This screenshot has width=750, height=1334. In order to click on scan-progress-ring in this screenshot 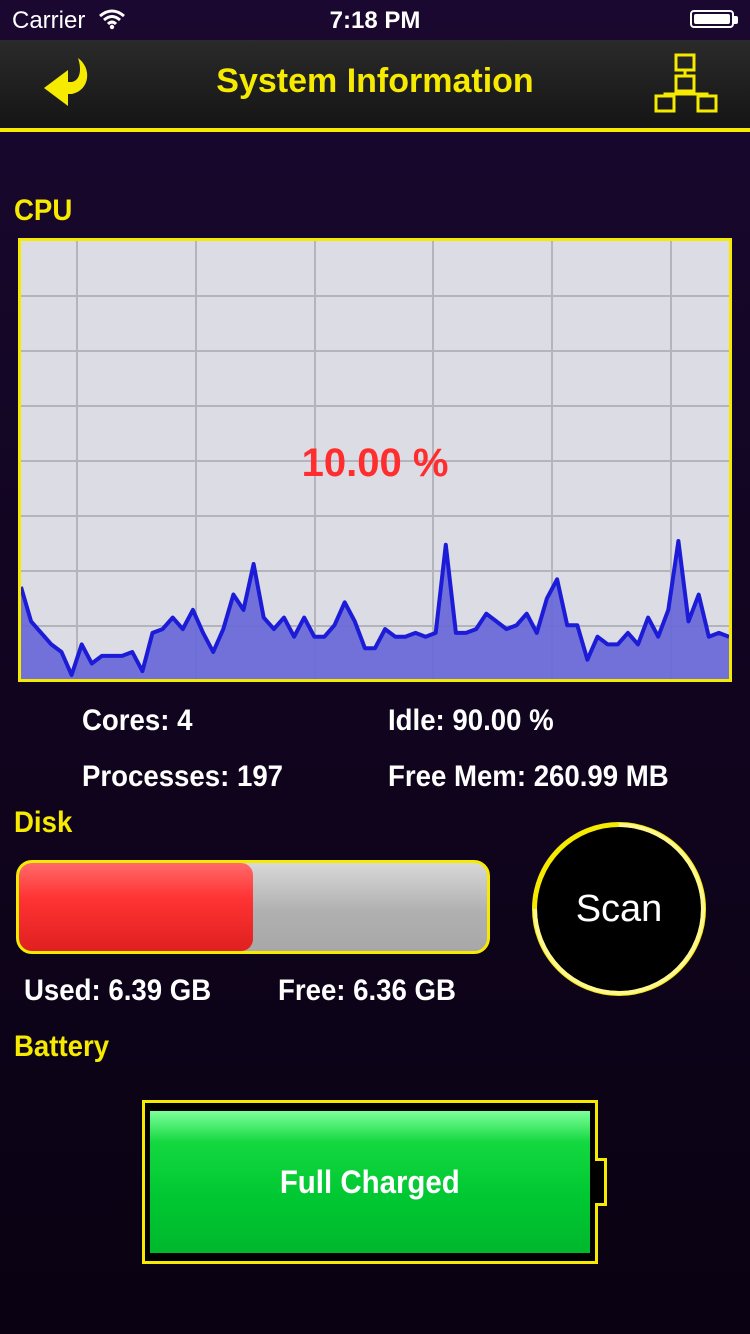, I will do `click(619, 909)`.